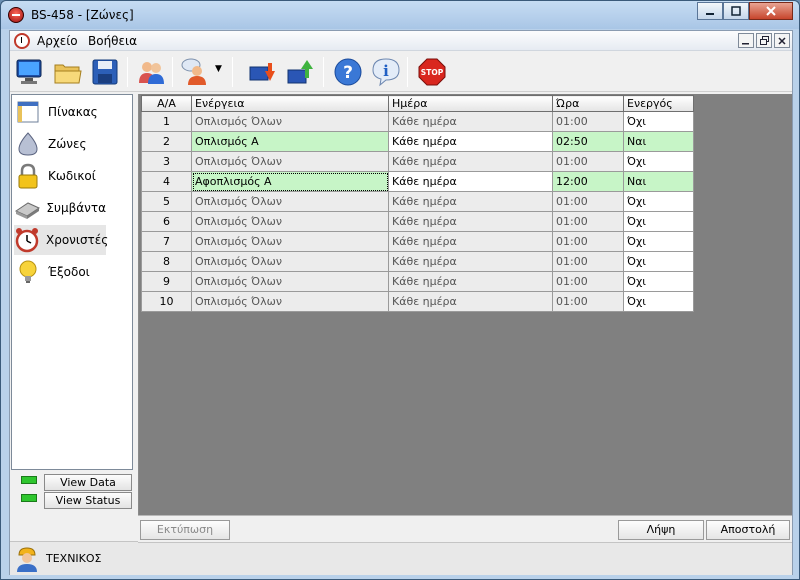  I want to click on maximize-button, so click(736, 11).